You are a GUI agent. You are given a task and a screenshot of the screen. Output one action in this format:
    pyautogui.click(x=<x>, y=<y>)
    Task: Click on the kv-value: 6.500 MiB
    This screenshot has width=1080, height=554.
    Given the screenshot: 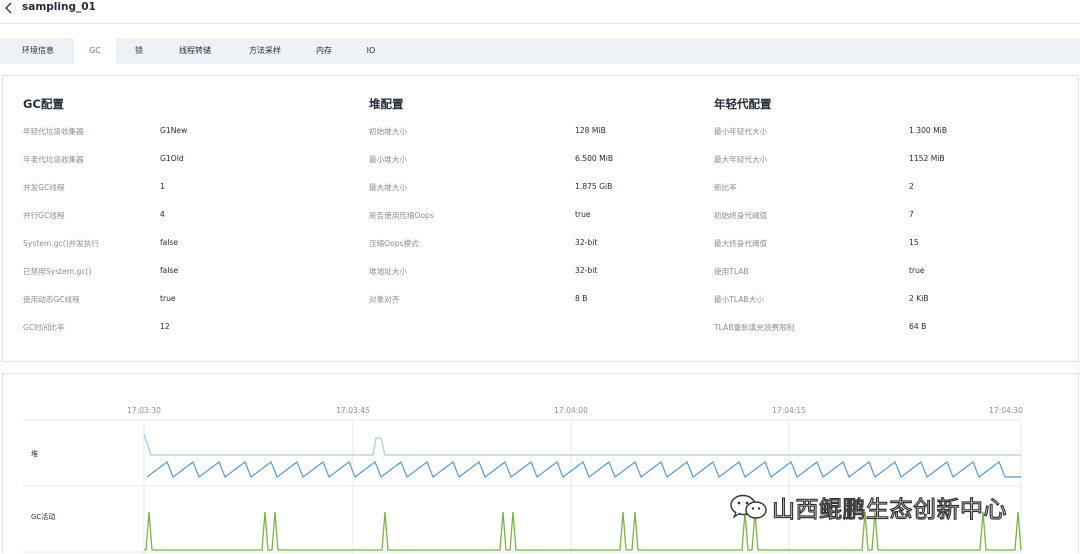 What is the action you would take?
    pyautogui.click(x=594, y=158)
    